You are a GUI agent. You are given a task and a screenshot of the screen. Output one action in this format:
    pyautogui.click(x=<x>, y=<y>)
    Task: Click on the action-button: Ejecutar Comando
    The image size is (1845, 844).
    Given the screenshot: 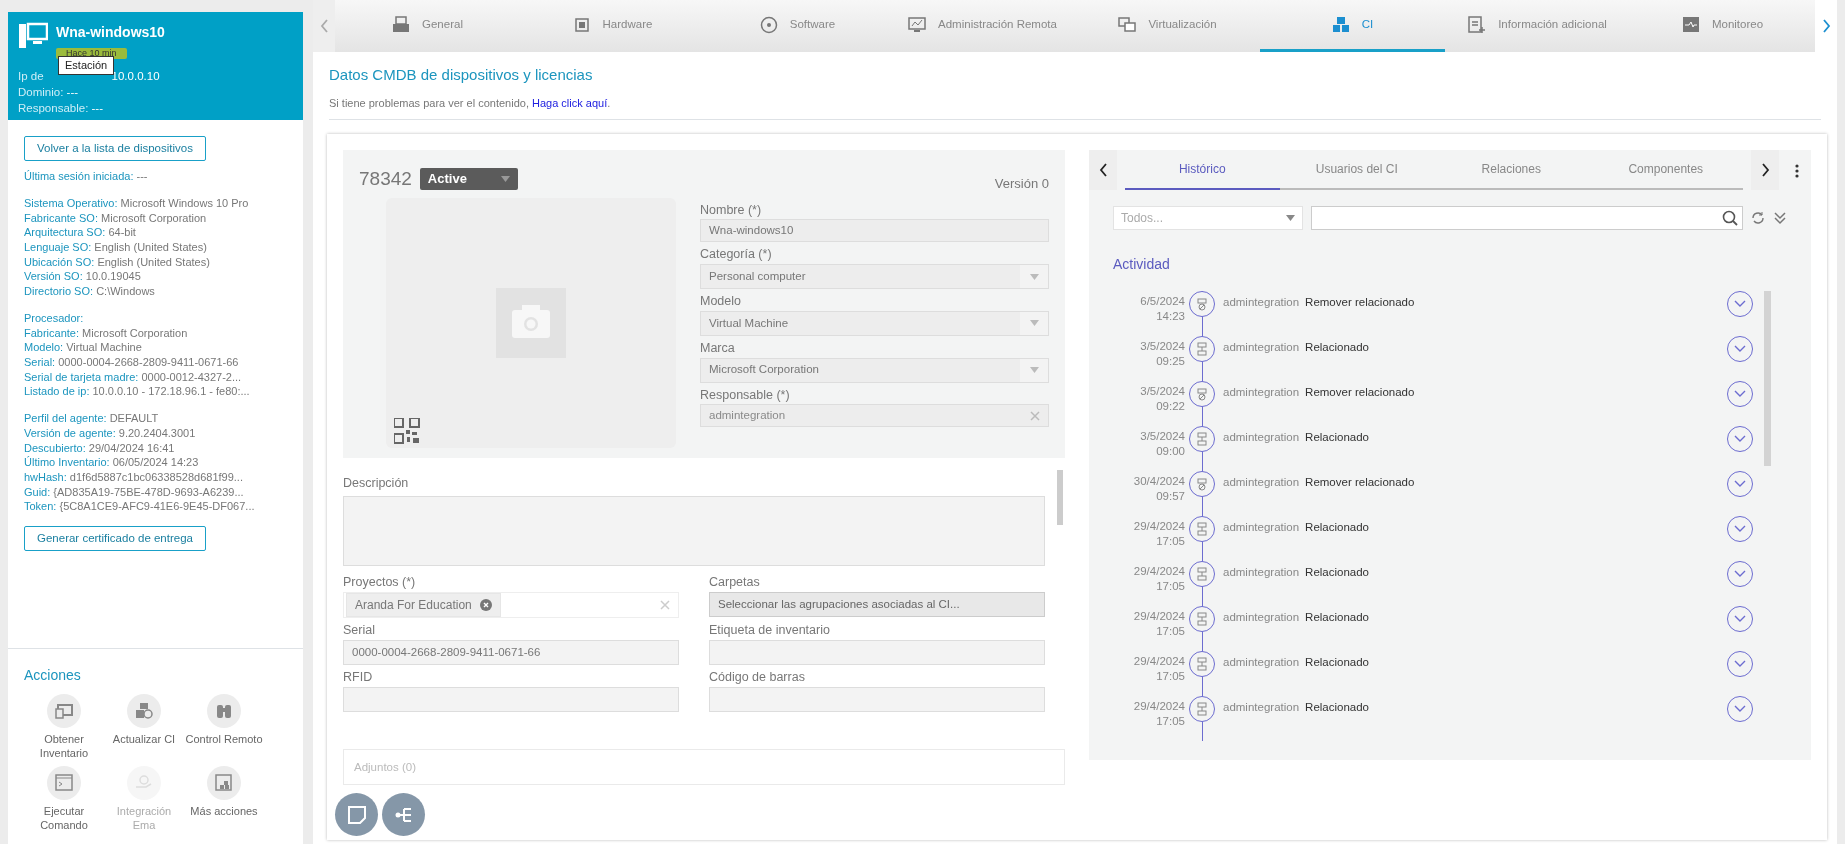 What is the action you would take?
    pyautogui.click(x=64, y=799)
    